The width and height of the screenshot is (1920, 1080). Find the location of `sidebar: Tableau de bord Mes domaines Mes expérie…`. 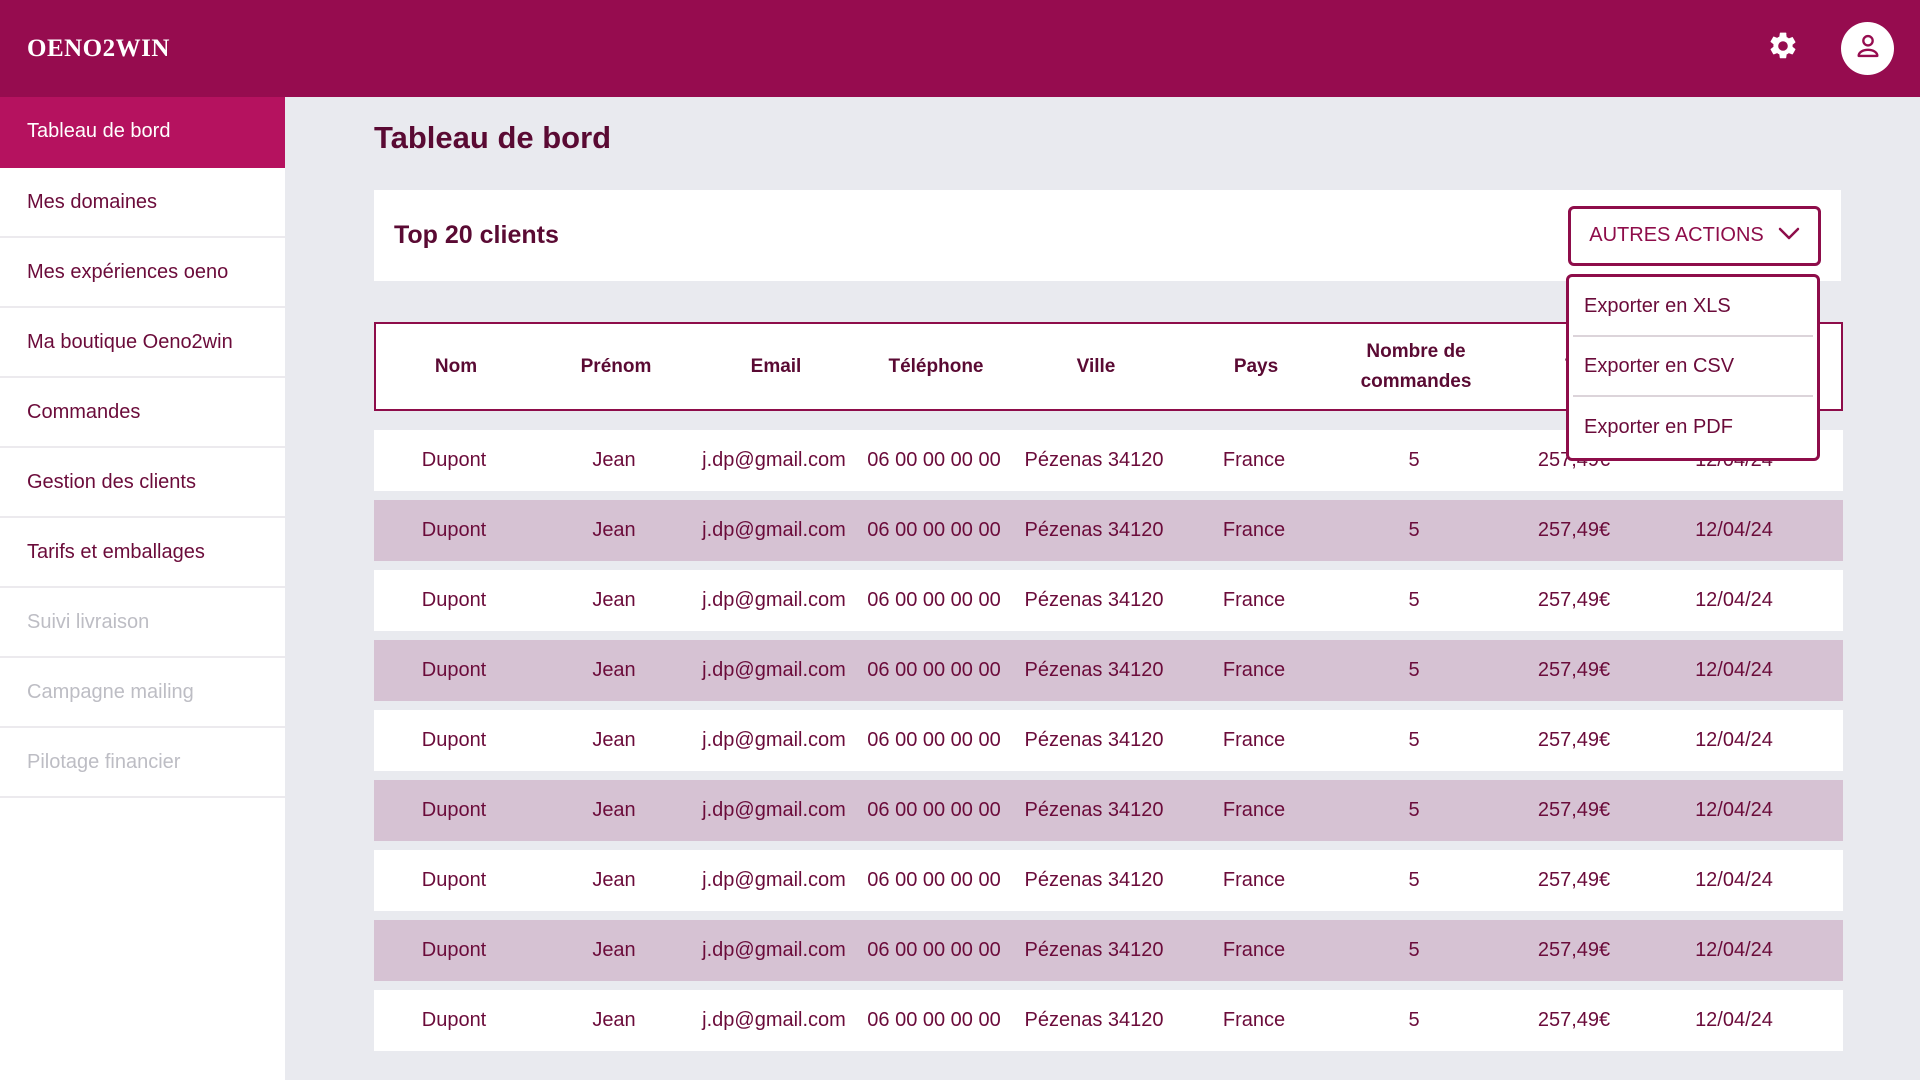

sidebar: Tableau de bord Mes domaines Mes expérie… is located at coordinates (142, 588).